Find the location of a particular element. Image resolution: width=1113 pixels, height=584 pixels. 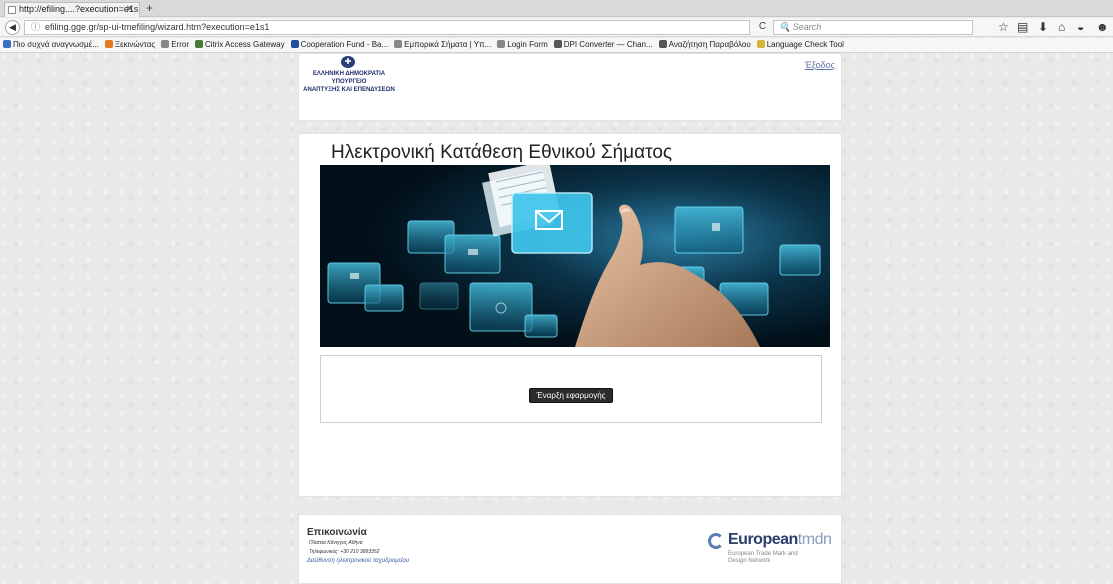

bookmark-label: Αναζήτηση Παραβόλου is located at coordinates (709, 44).